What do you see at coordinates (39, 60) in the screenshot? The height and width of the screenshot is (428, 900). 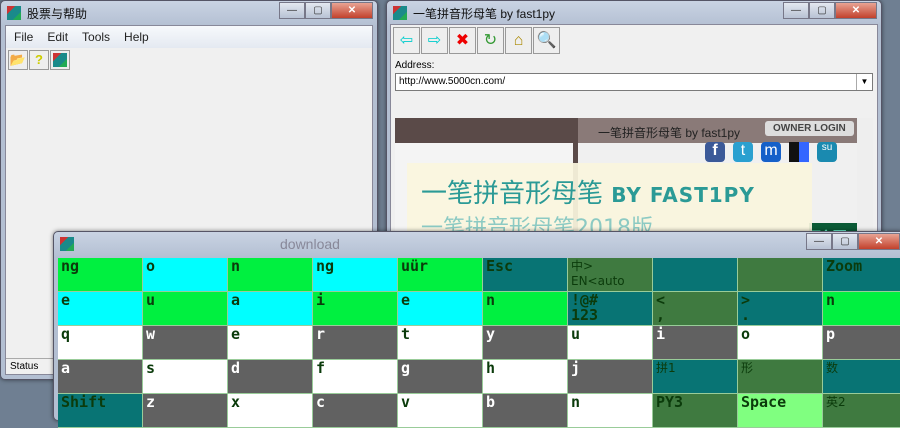 I see `help-icon: ?` at bounding box center [39, 60].